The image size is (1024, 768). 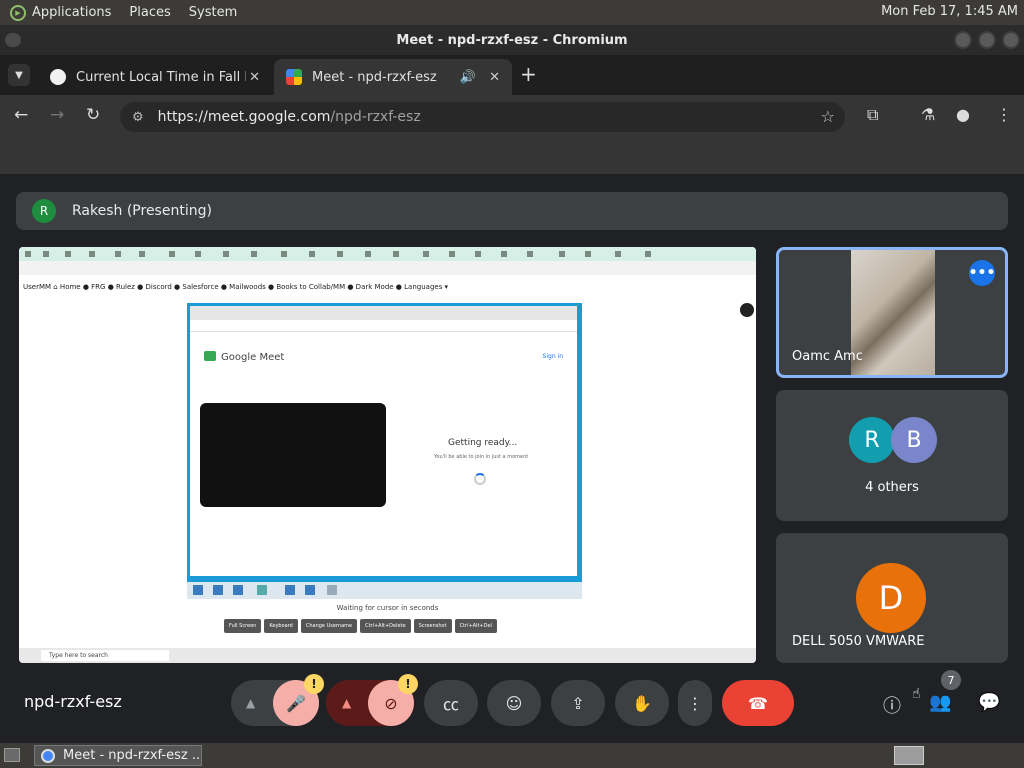 I want to click on chat-icon: 💬, so click(x=989, y=702).